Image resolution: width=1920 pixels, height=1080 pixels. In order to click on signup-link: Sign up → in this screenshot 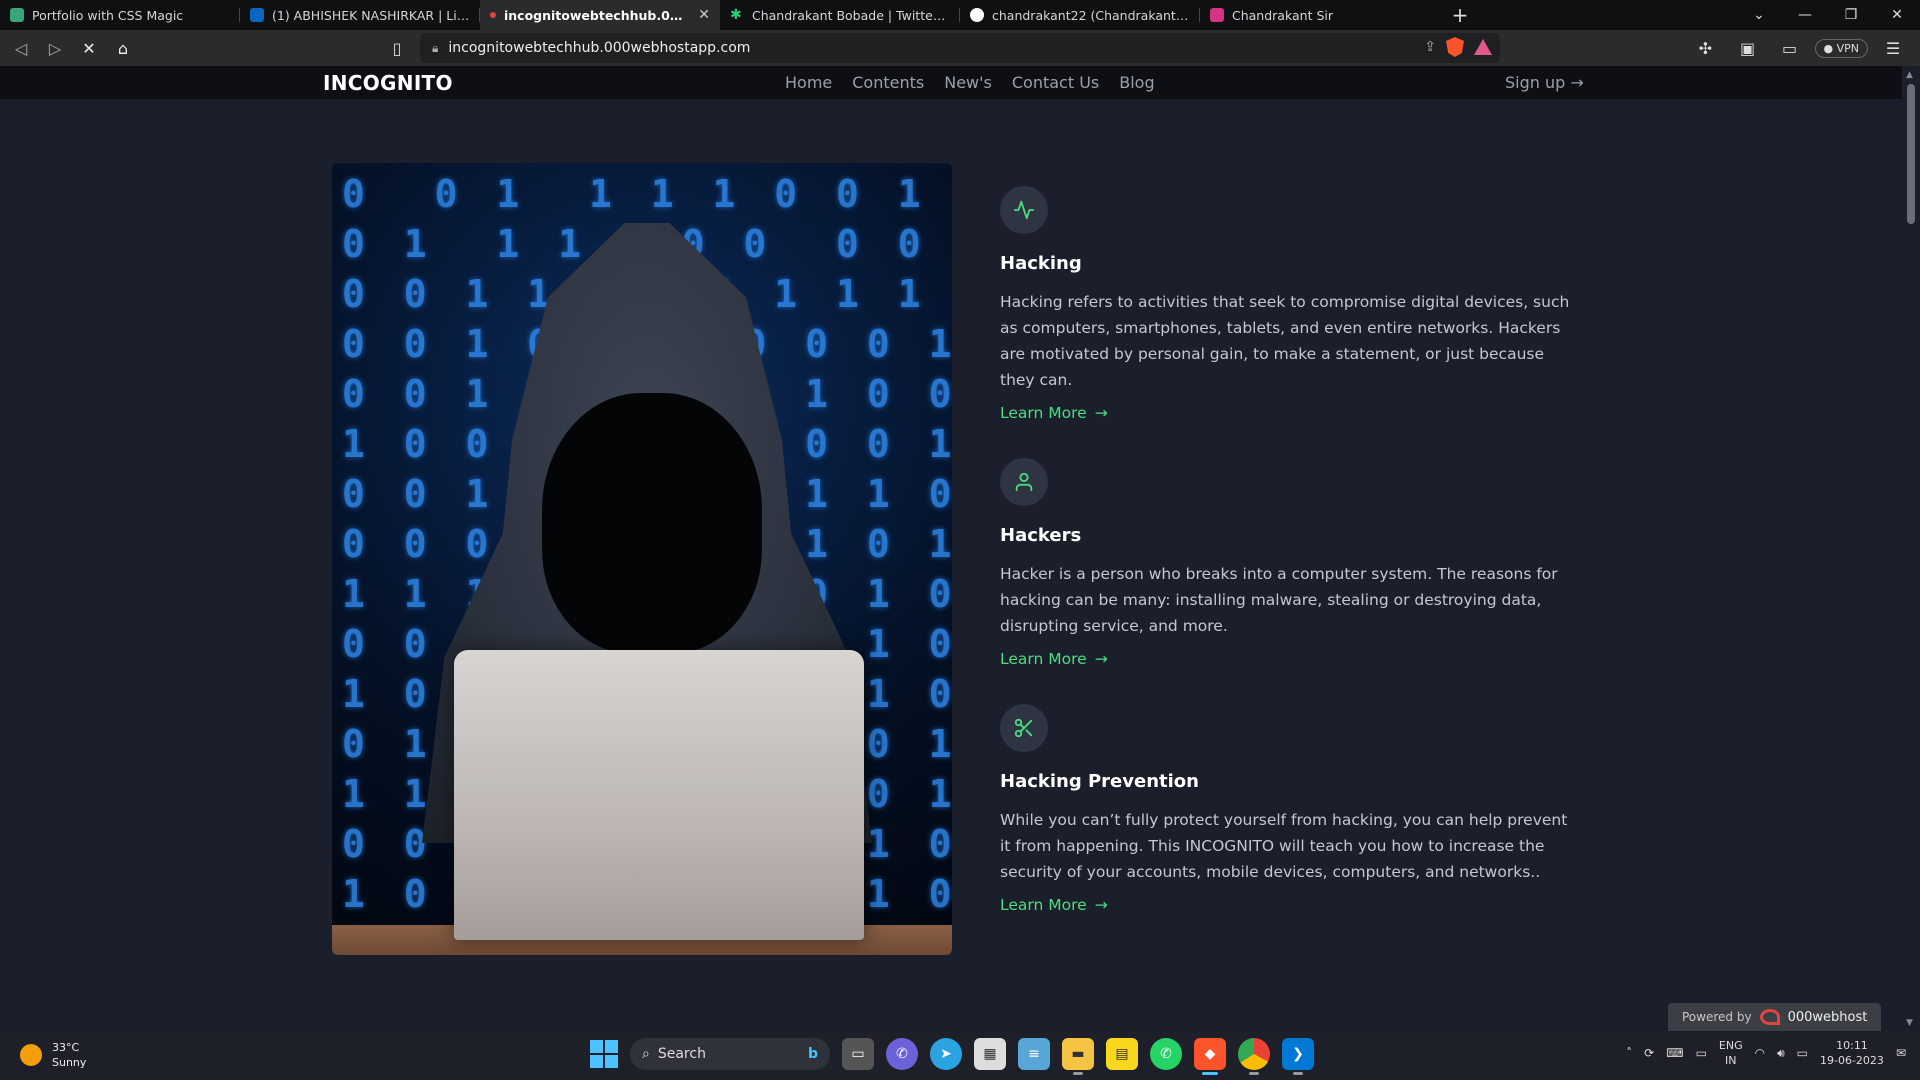, I will do `click(1544, 82)`.